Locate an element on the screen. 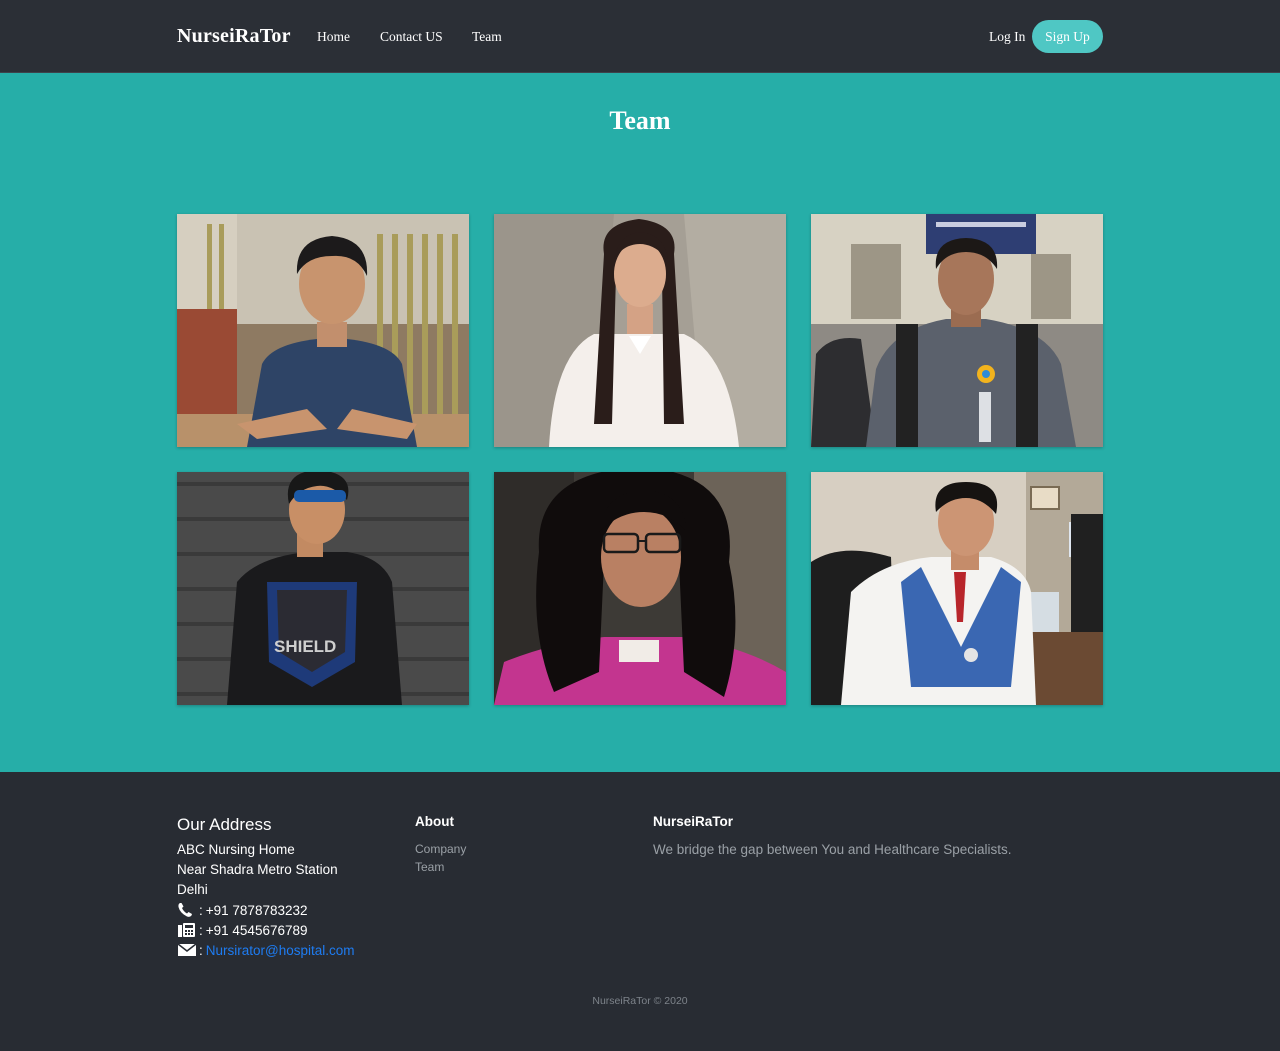 The width and height of the screenshot is (1280, 1051). address-line-1: ABC Nursing Home is located at coordinates (236, 849).